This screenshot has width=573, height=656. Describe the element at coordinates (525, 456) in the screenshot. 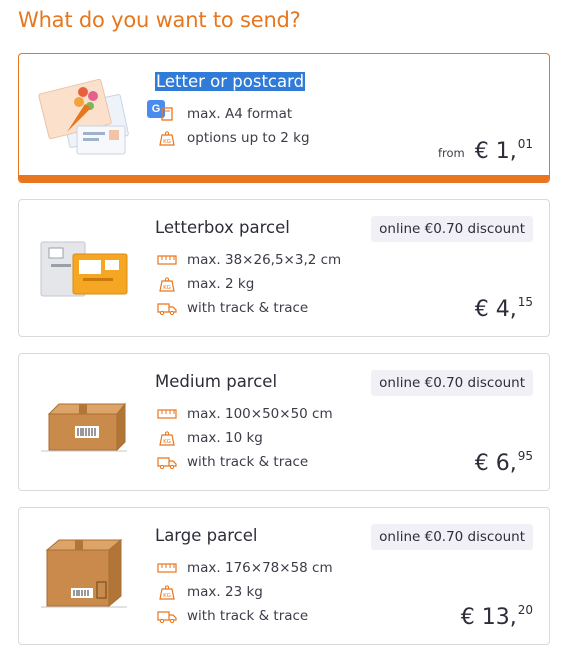

I see `price-cents: 95` at that location.